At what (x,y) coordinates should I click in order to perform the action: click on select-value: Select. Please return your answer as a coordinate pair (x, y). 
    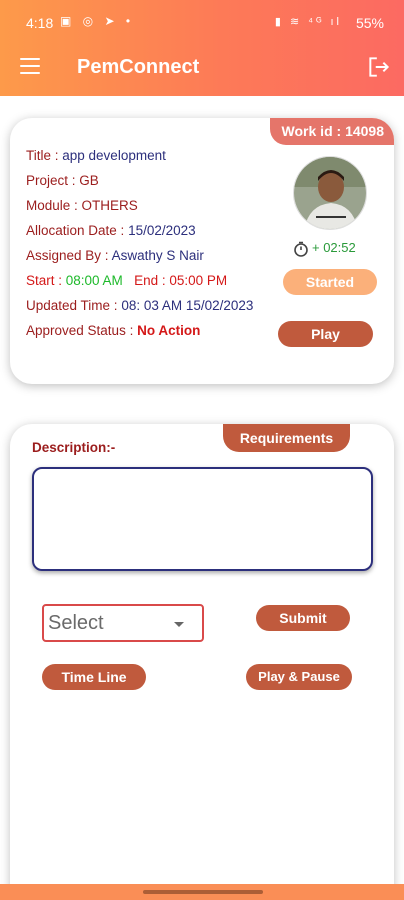
    Looking at the image, I should click on (76, 623).